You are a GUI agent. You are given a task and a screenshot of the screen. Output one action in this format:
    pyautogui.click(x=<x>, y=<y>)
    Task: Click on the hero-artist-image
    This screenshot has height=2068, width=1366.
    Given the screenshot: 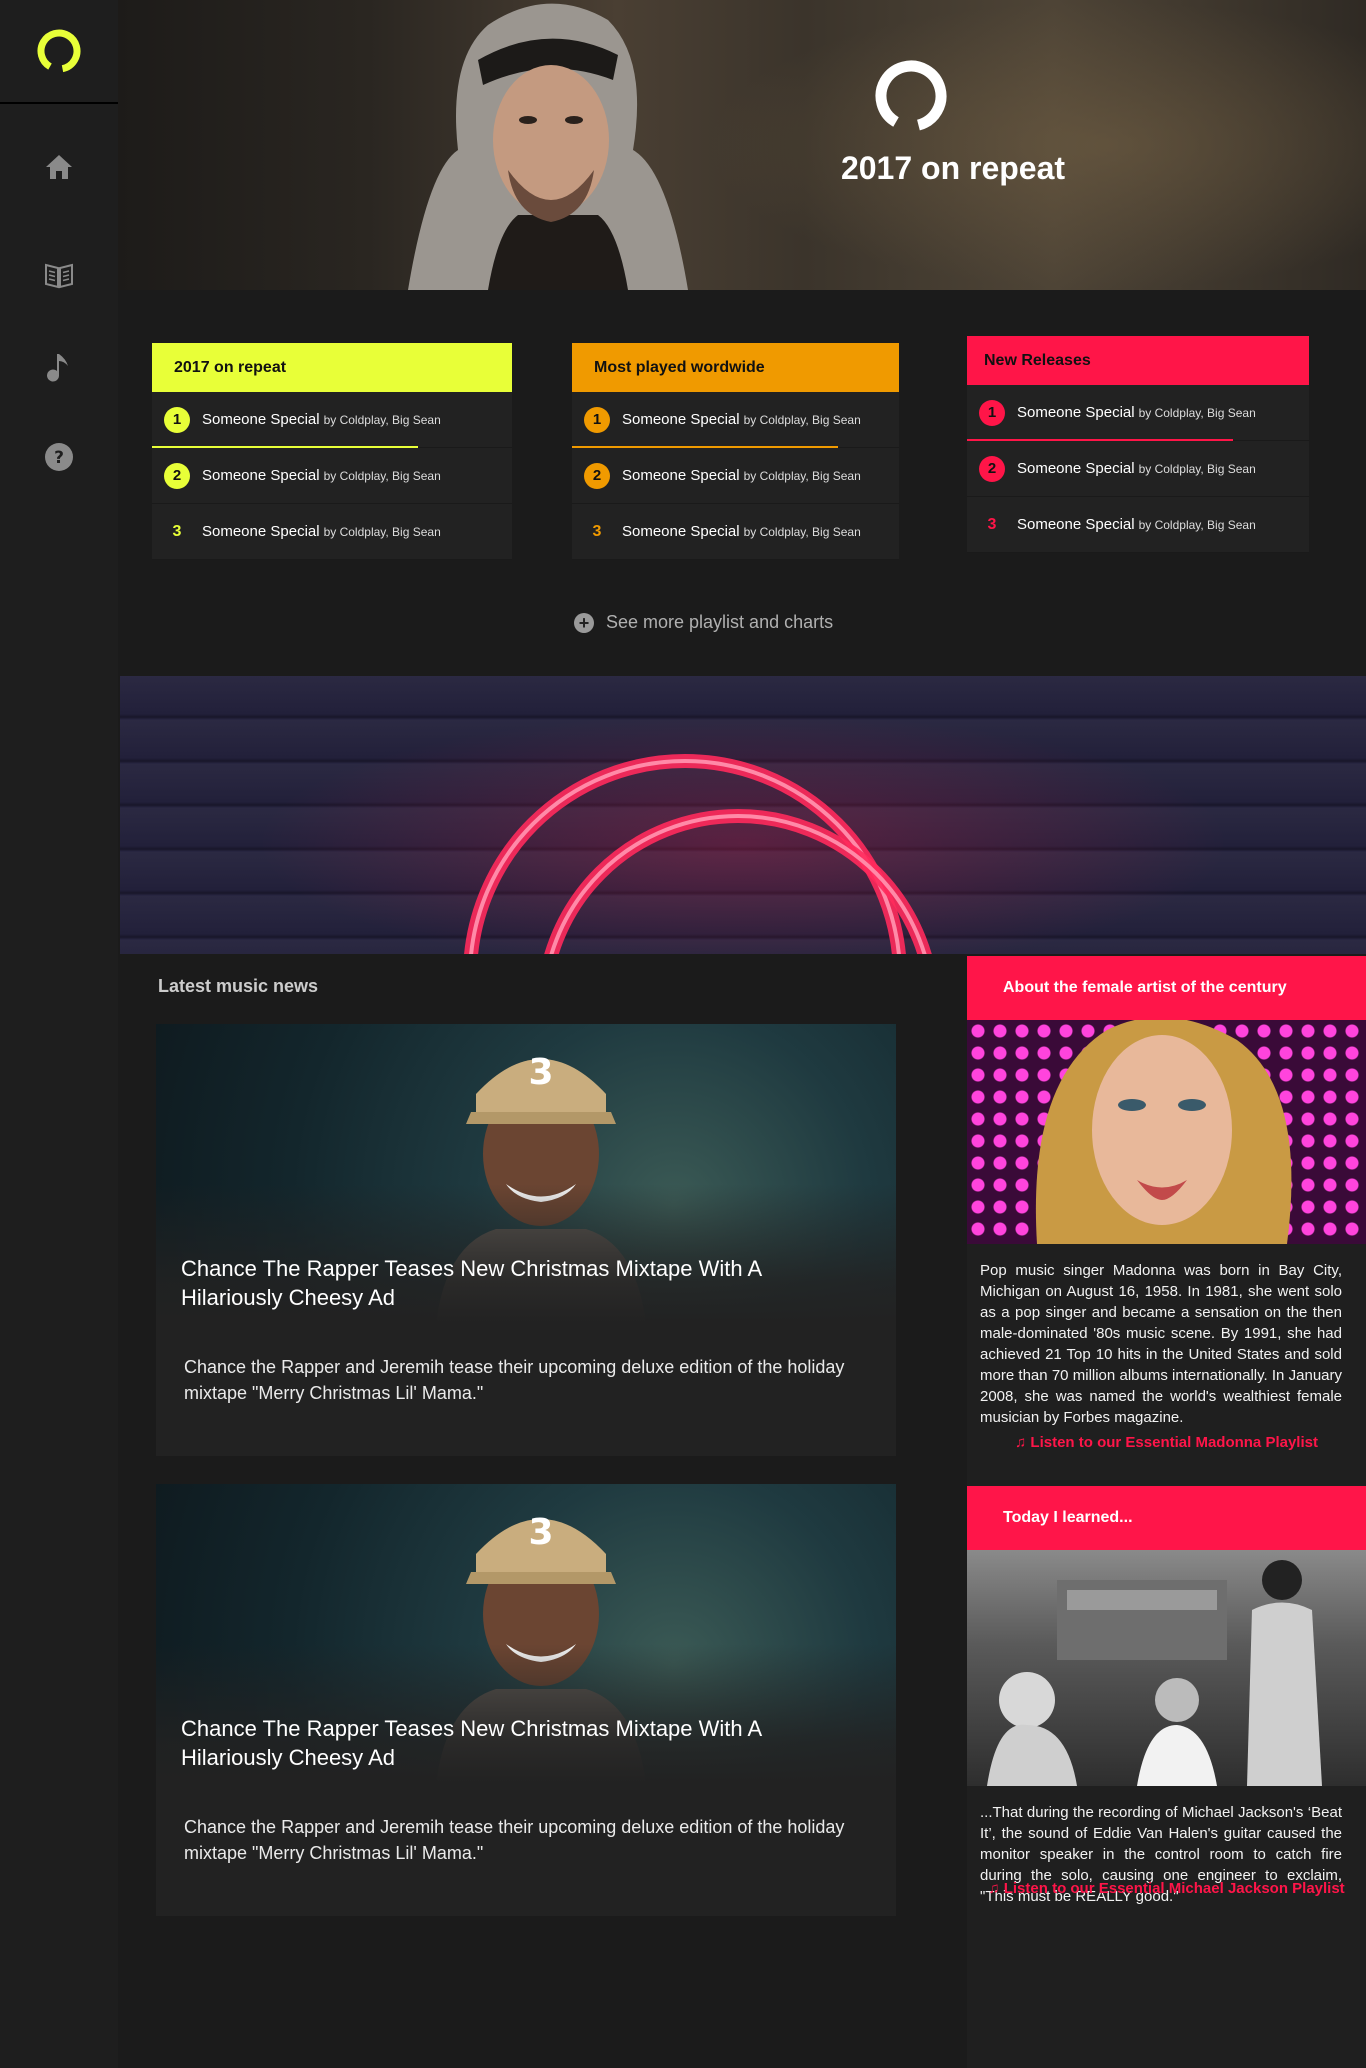 What is the action you would take?
    pyautogui.click(x=548, y=146)
    